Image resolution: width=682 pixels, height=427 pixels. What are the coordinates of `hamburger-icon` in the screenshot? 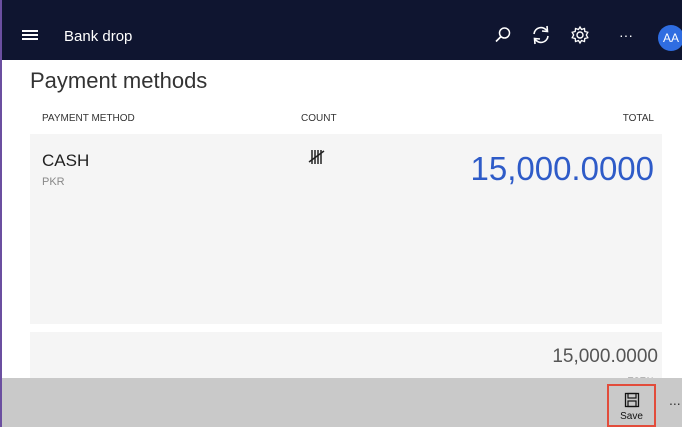 It's located at (30, 35).